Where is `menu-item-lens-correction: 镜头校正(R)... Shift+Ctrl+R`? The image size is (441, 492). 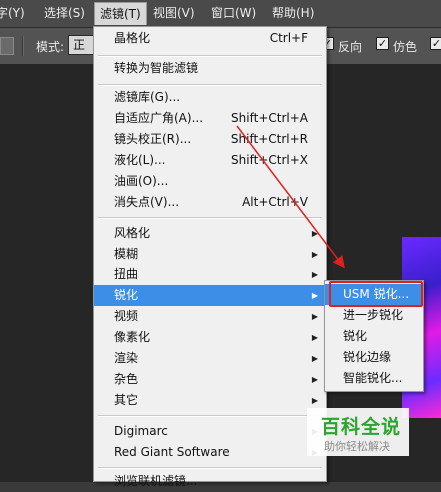 menu-item-lens-correction: 镜头校正(R)... Shift+Ctrl+R is located at coordinates (210, 139).